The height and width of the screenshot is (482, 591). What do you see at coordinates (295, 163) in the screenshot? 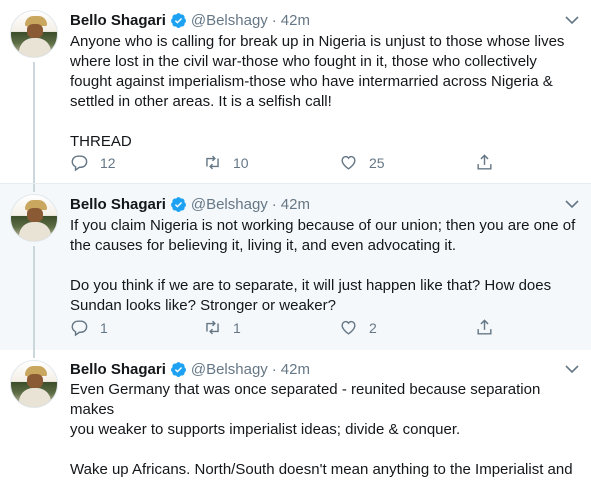
I see `action-bar: 12 10 25` at bounding box center [295, 163].